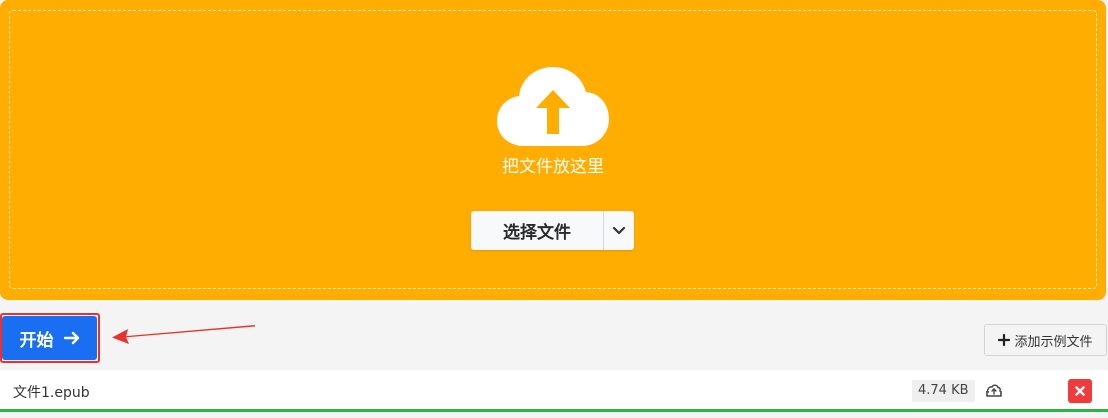 This screenshot has width=1108, height=418. Describe the element at coordinates (183, 334) in the screenshot. I see `annotation-arrow` at that location.